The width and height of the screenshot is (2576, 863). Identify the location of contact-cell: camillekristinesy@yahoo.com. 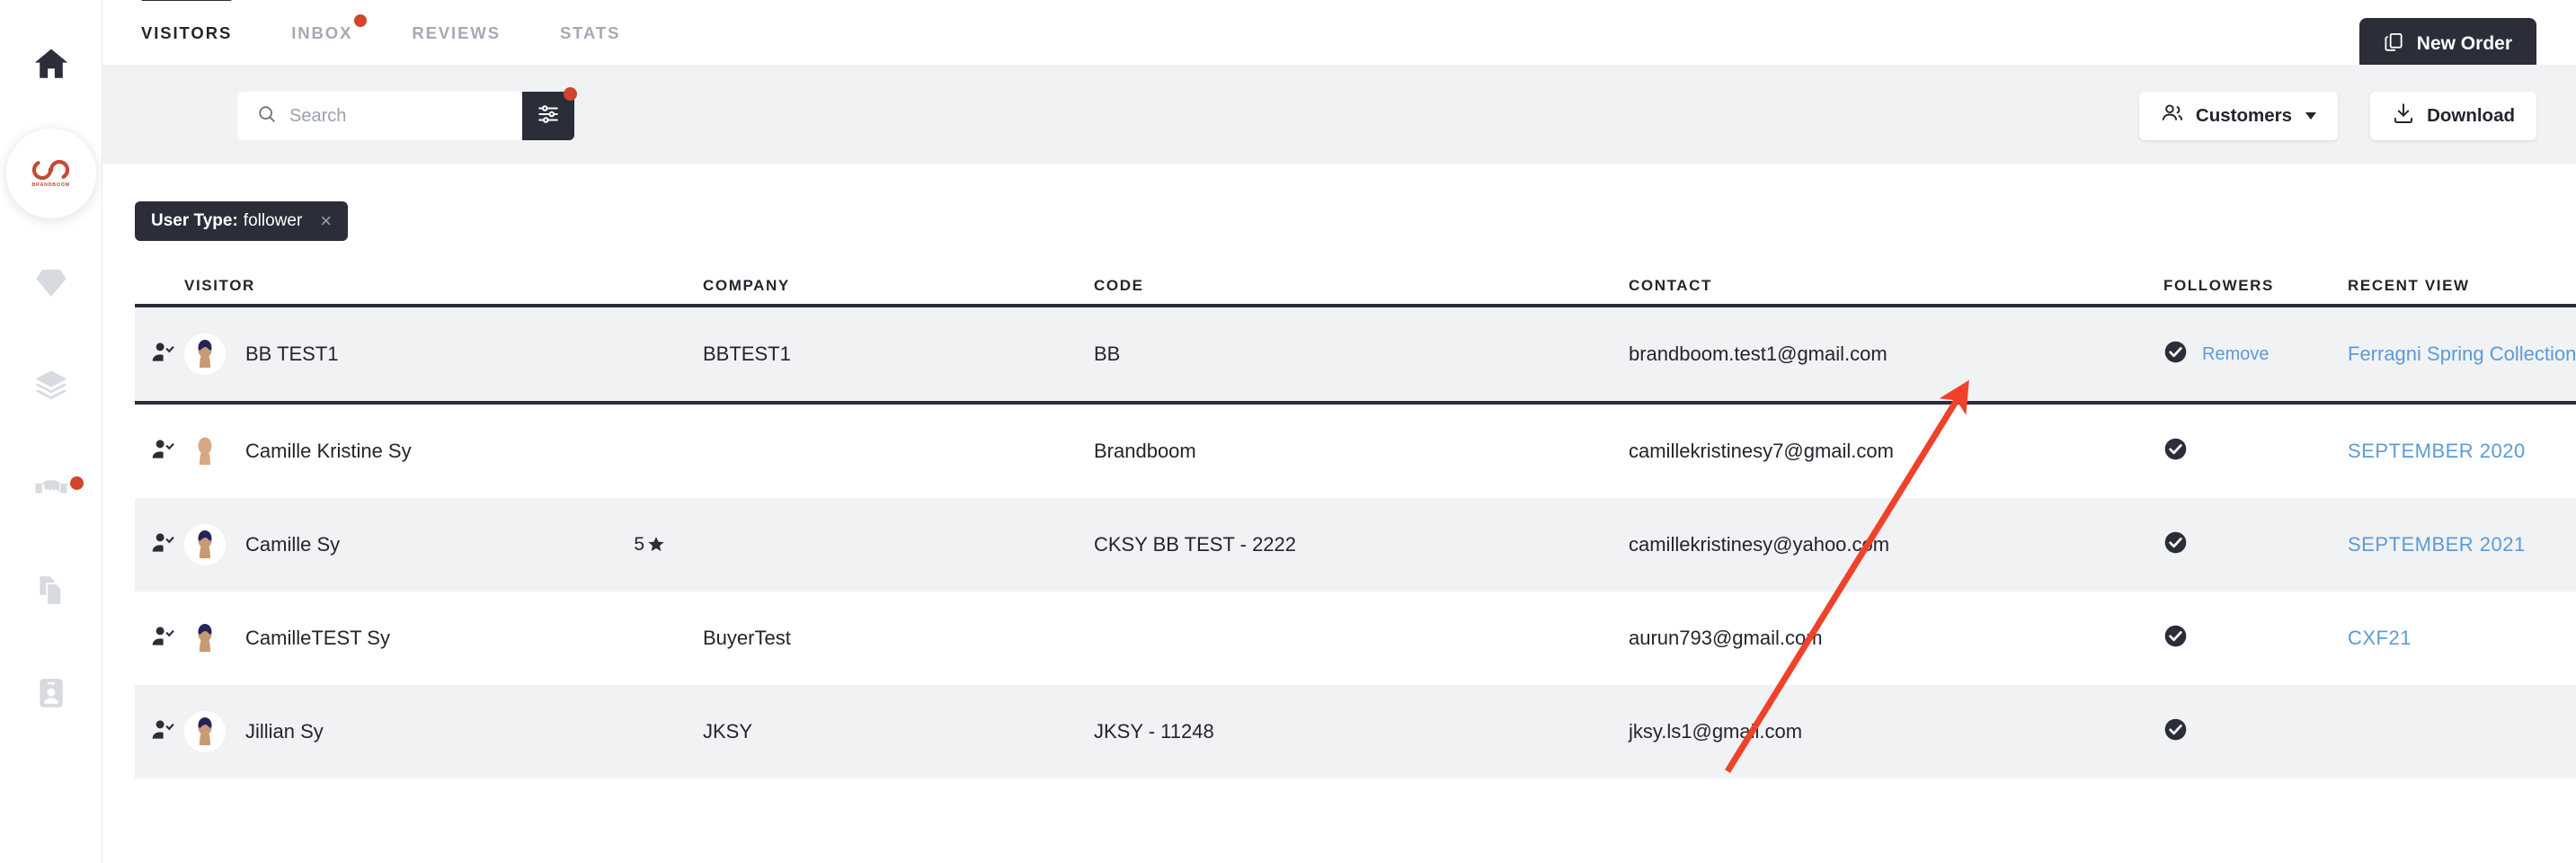
(1759, 544).